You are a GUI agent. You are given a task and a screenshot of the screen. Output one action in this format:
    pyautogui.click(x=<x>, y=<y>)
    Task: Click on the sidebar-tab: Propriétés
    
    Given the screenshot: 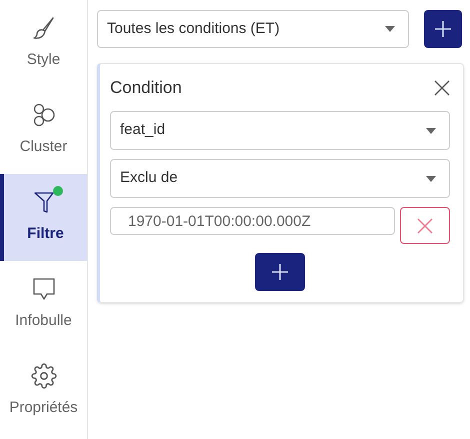 What is the action you would take?
    pyautogui.click(x=43, y=391)
    